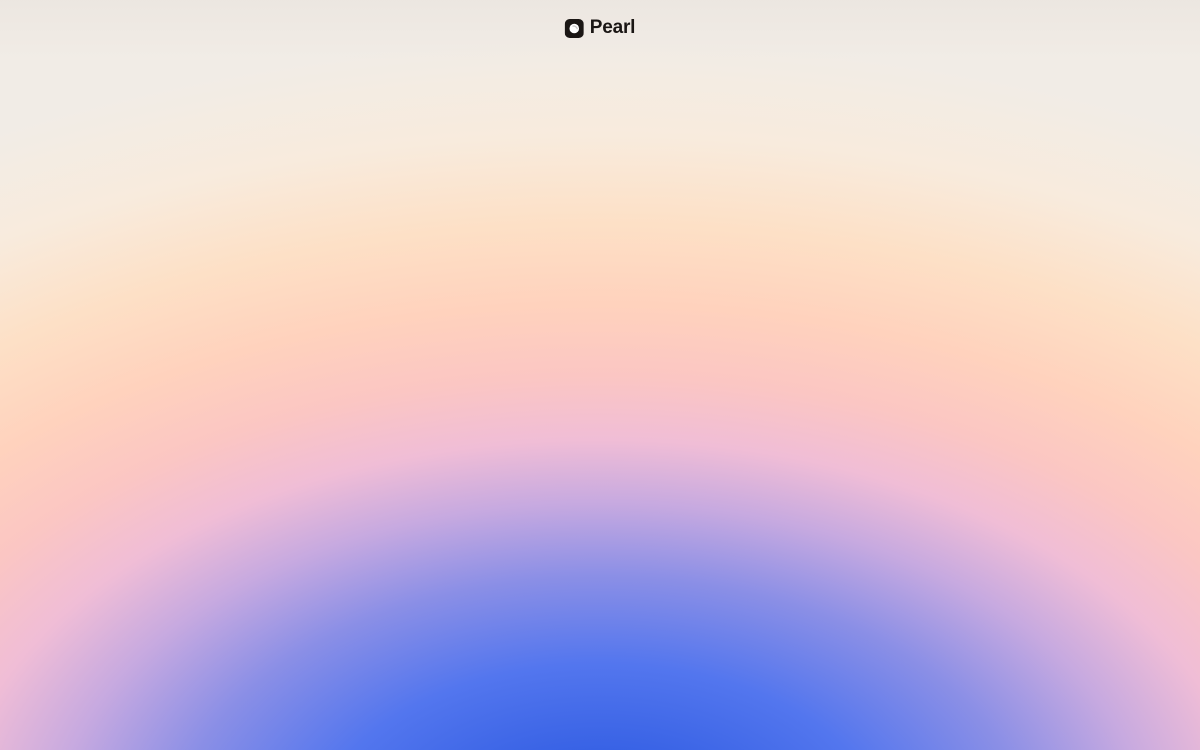 The height and width of the screenshot is (750, 1200). I want to click on pearl-logo-icon, so click(574, 28).